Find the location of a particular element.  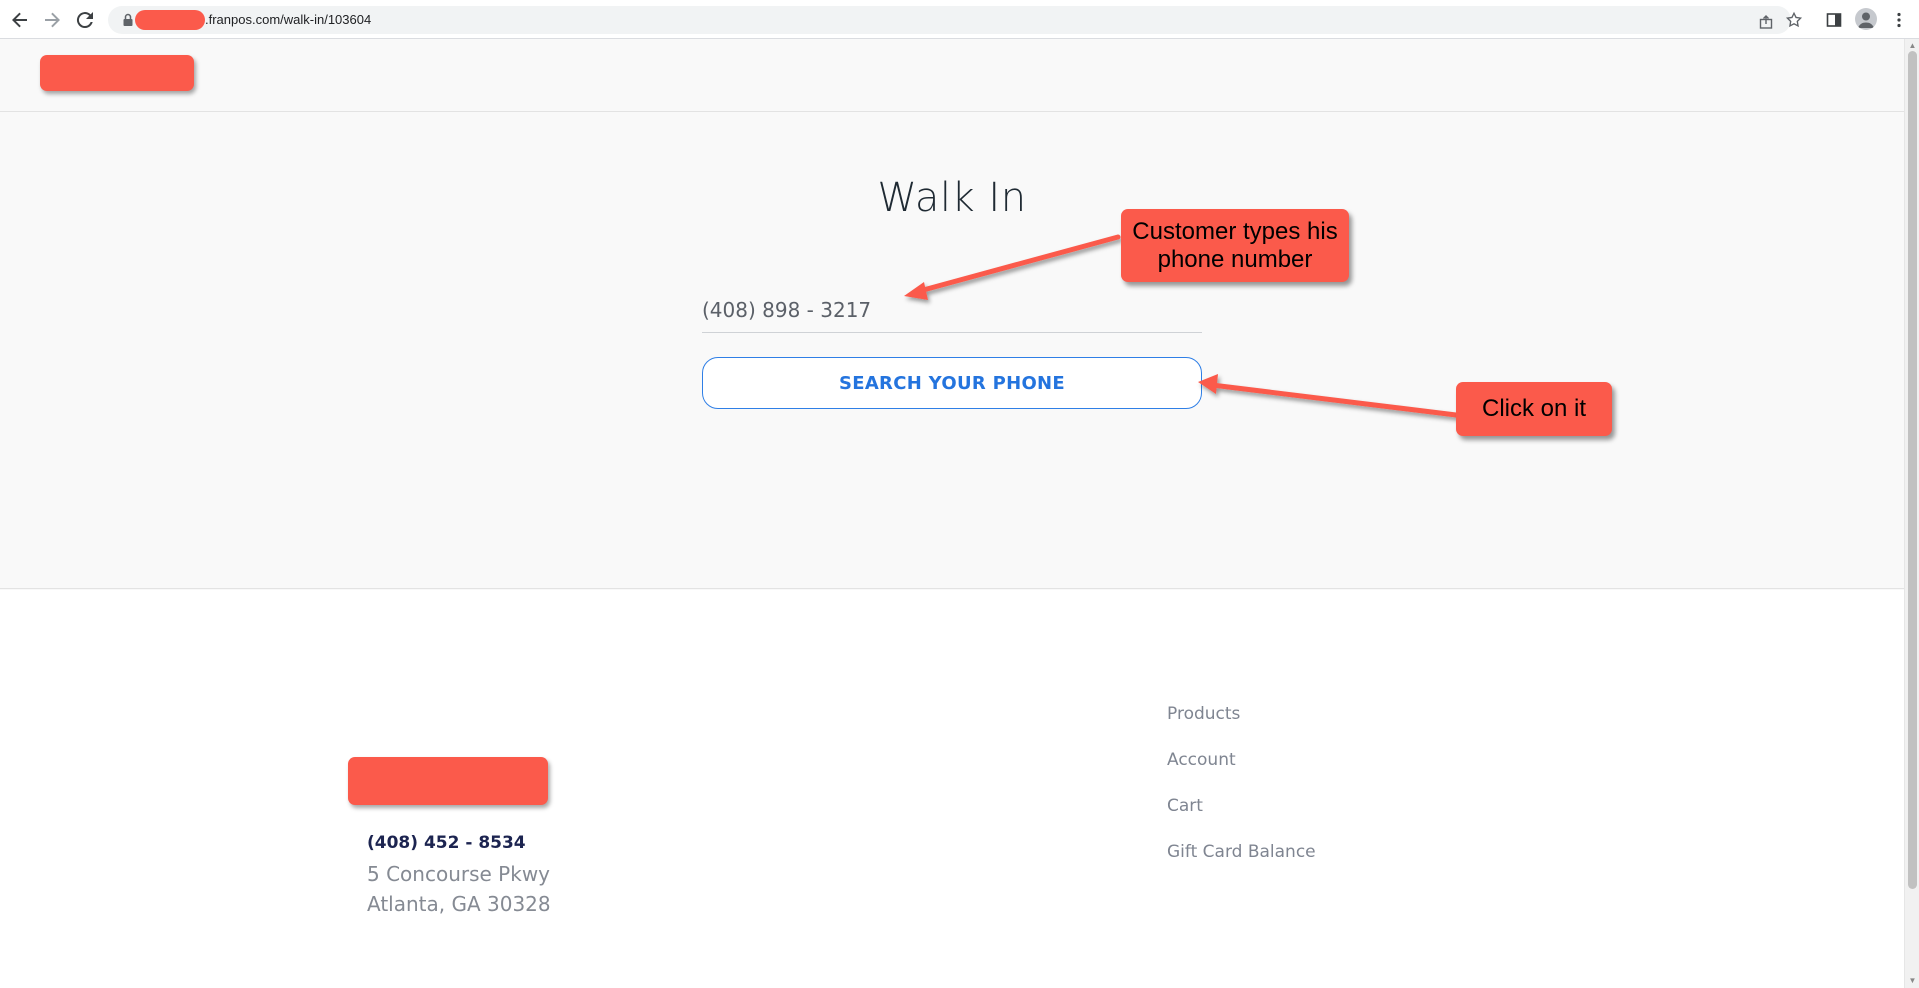

profile-icon is located at coordinates (1866, 19).